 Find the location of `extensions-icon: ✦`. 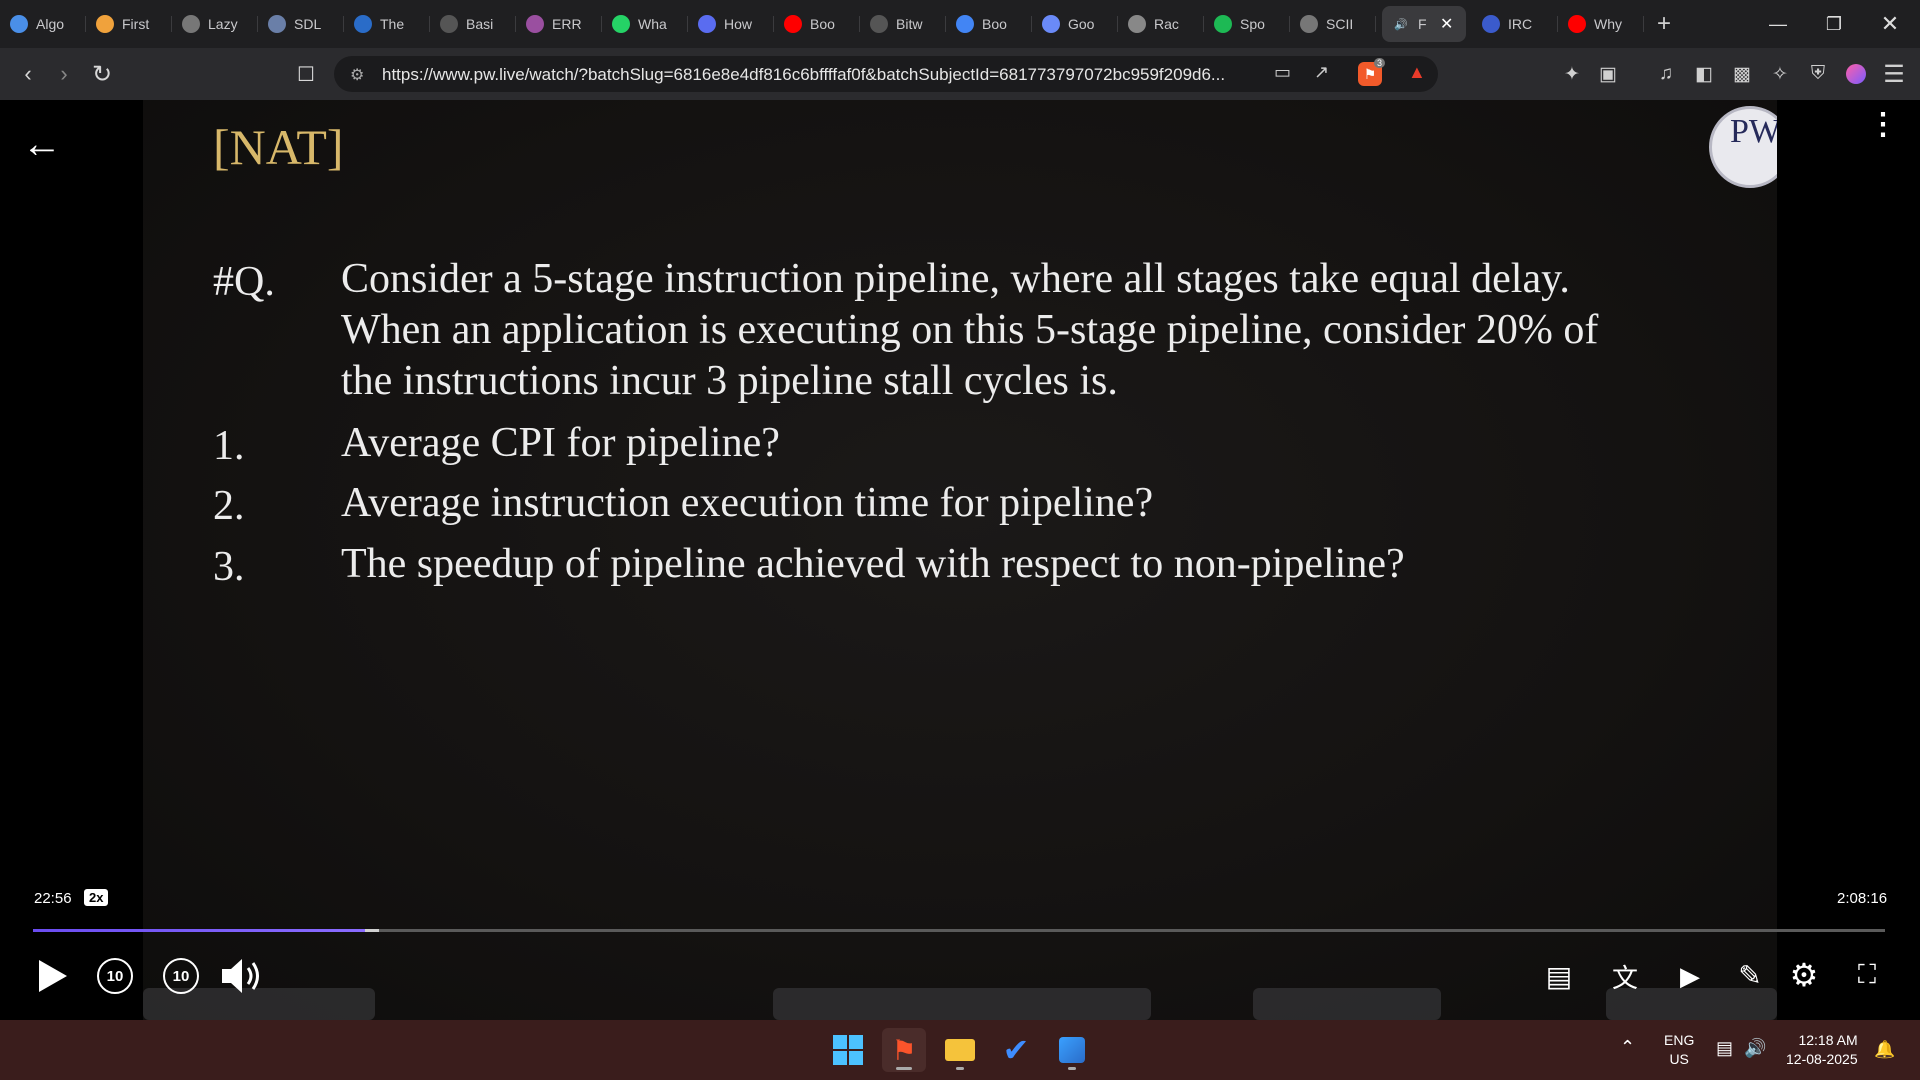

extensions-icon: ✦ is located at coordinates (1572, 74).